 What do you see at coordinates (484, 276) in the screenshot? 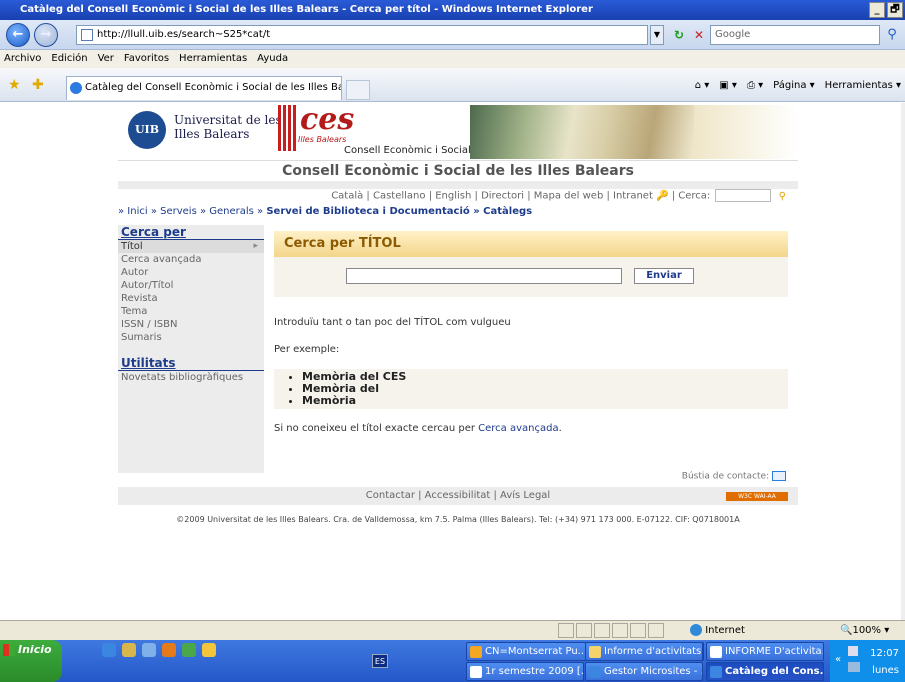
I see `title-search-input` at bounding box center [484, 276].